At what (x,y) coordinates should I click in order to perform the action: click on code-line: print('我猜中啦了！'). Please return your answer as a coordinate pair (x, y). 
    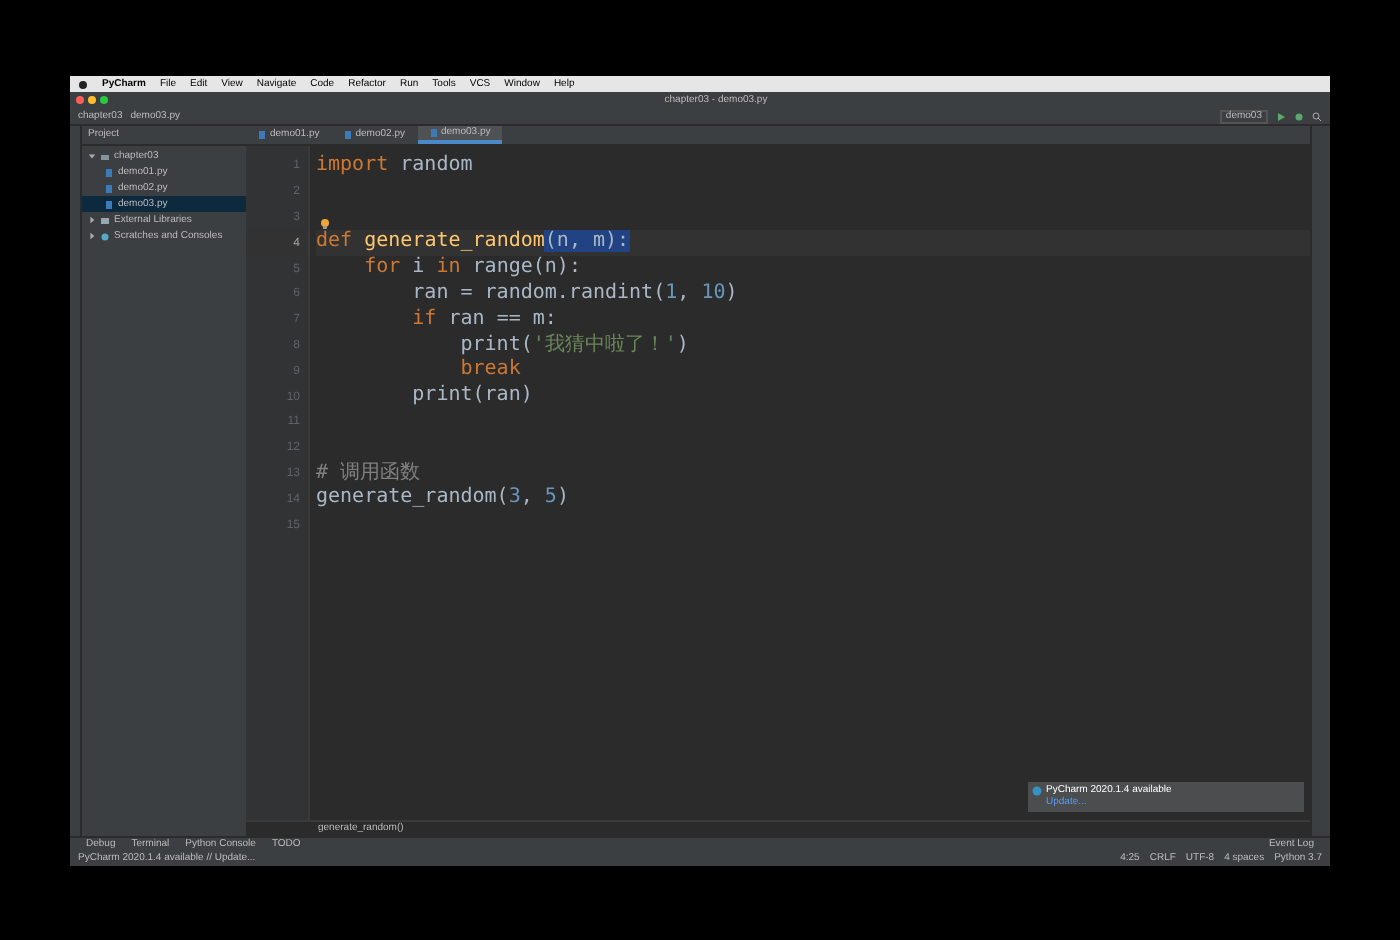
    Looking at the image, I should click on (574, 345).